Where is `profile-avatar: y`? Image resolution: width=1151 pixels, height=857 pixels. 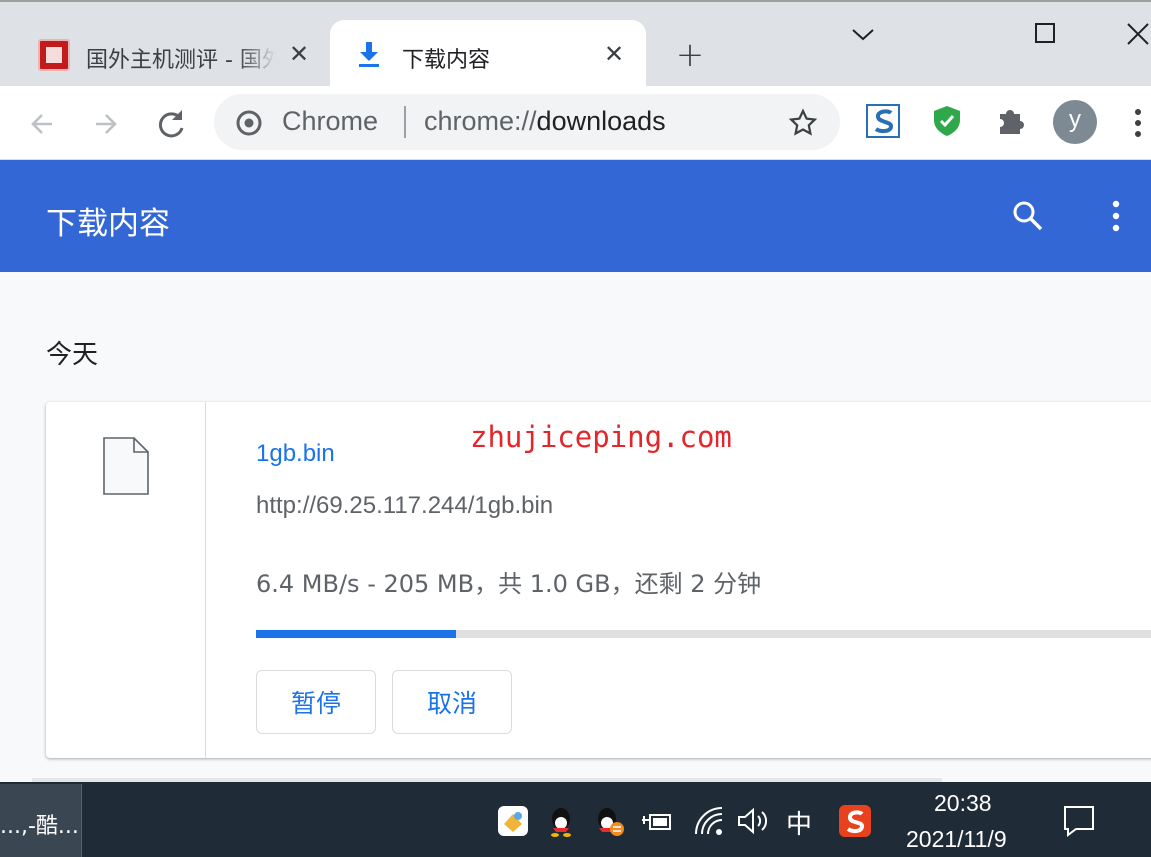 profile-avatar: y is located at coordinates (1075, 122).